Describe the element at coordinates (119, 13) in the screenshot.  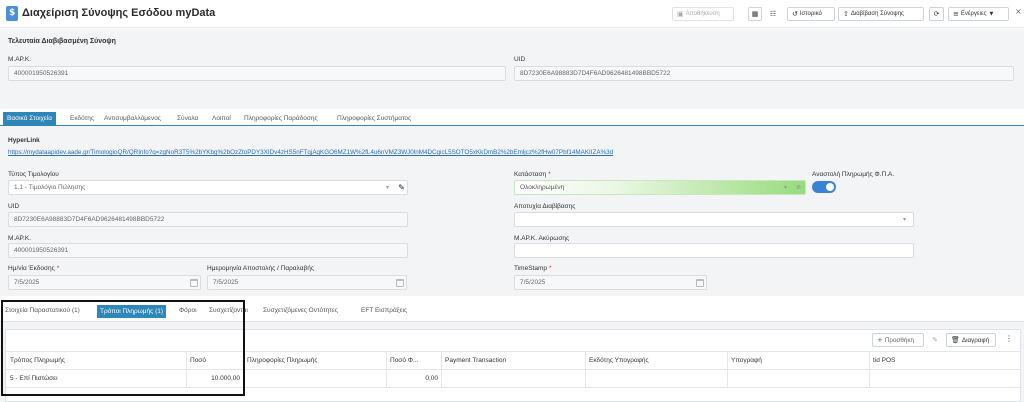
I see `page-title: Διαχείριση Σύνοψης Εσόδου myData` at that location.